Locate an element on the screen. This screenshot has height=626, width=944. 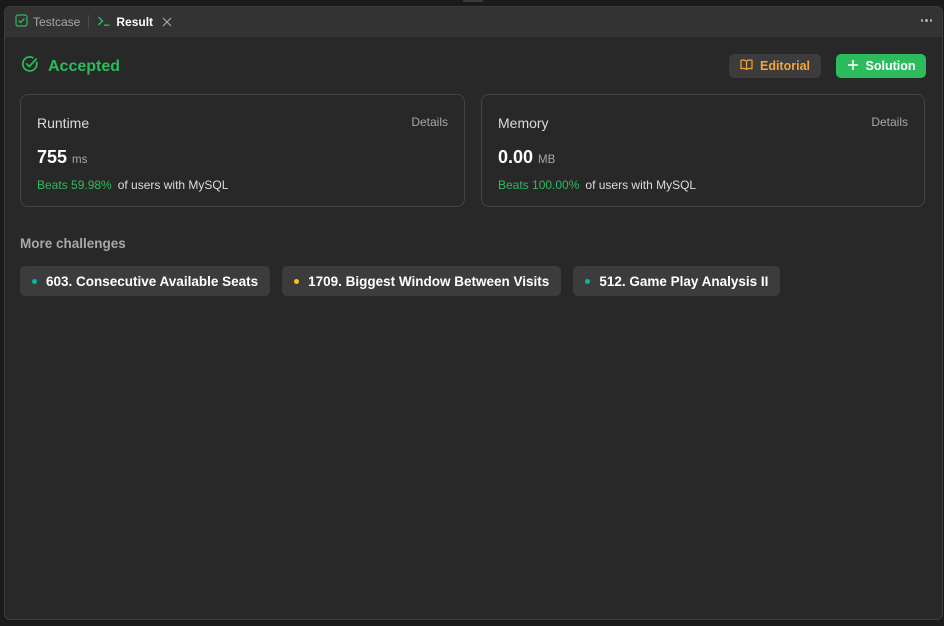
tab-divider is located at coordinates (89, 22).